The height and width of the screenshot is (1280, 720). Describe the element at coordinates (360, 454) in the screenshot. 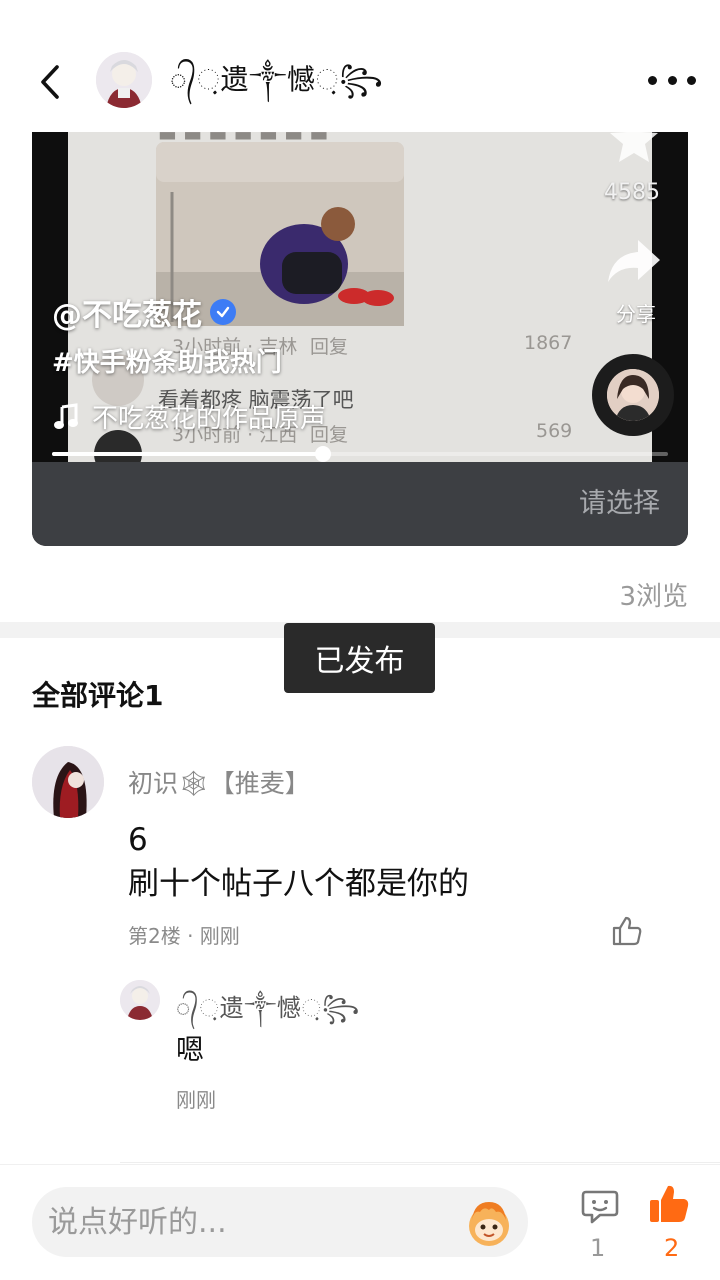

I see `video-progress-bar` at that location.